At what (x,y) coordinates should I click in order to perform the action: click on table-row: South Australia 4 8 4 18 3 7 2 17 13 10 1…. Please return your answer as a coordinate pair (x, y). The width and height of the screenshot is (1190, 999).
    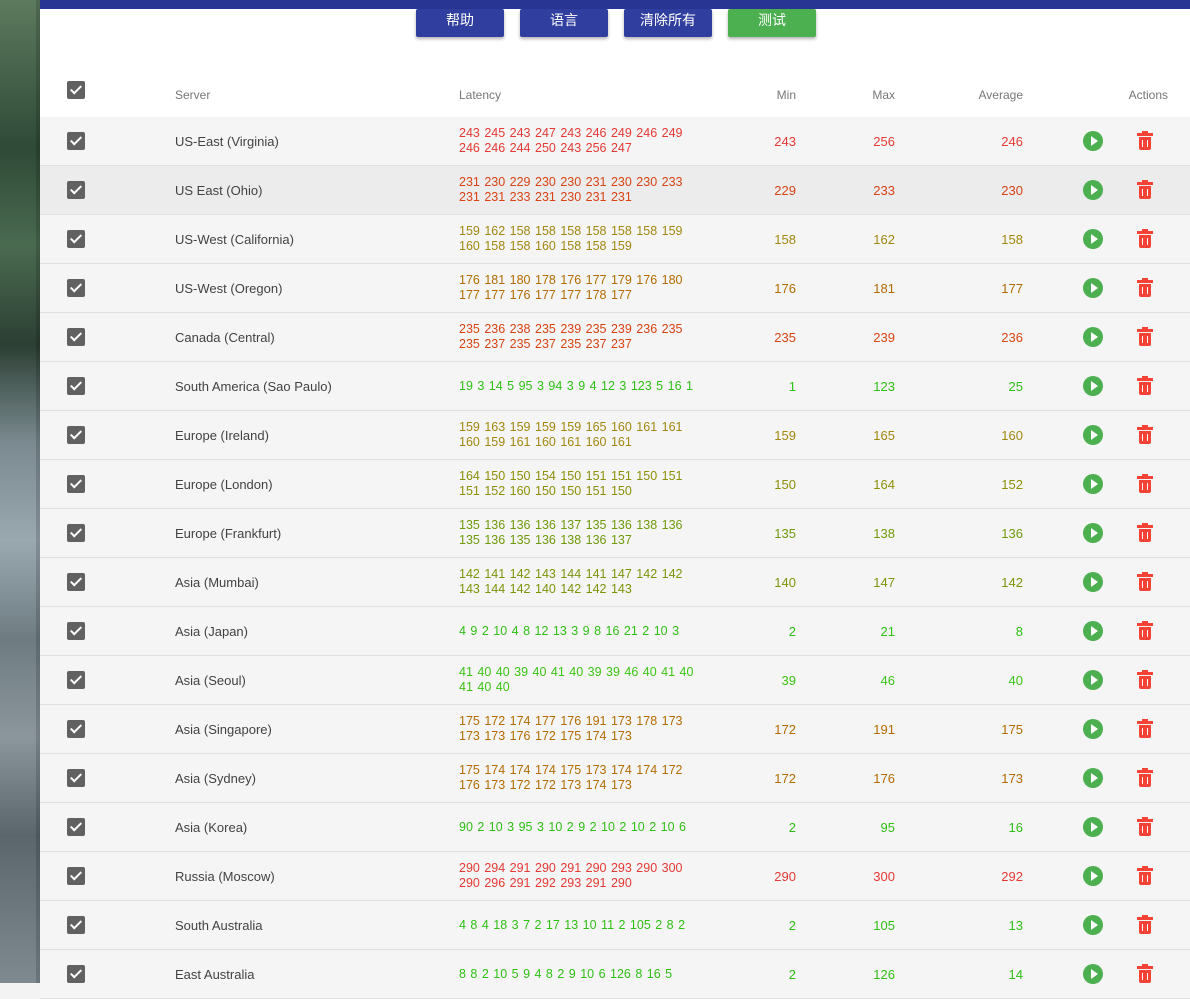
    Looking at the image, I should click on (615, 925).